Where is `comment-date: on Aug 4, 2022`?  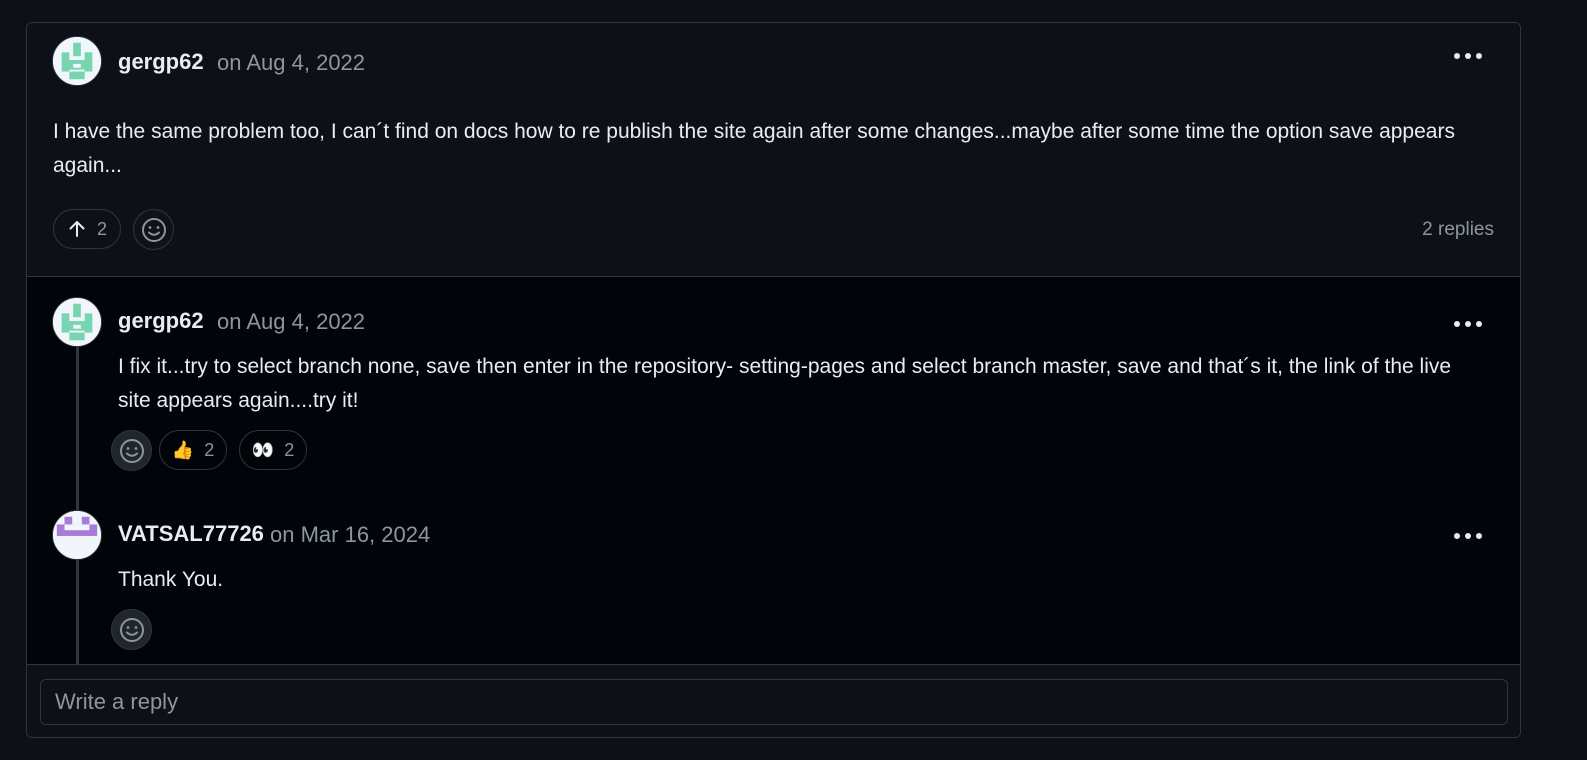
comment-date: on Aug 4, 2022 is located at coordinates (291, 63).